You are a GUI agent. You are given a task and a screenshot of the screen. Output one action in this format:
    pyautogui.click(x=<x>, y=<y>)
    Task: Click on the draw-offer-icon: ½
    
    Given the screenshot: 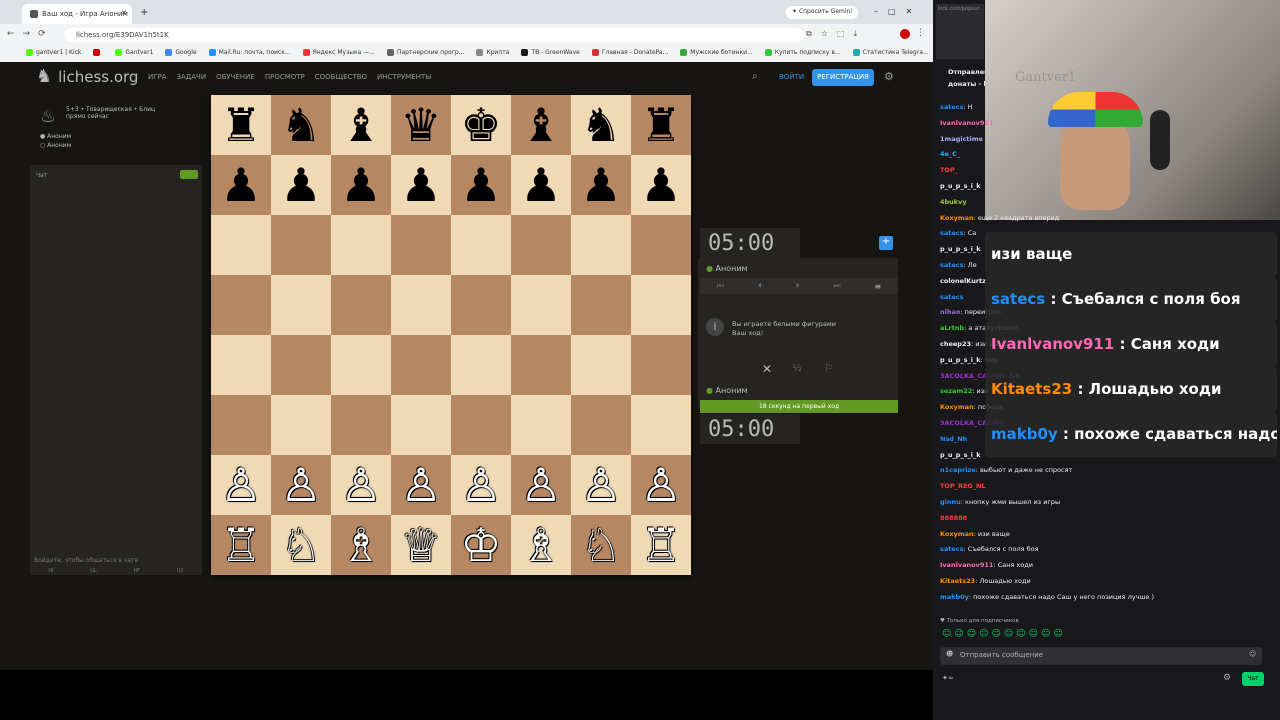 What is the action you would take?
    pyautogui.click(x=797, y=368)
    